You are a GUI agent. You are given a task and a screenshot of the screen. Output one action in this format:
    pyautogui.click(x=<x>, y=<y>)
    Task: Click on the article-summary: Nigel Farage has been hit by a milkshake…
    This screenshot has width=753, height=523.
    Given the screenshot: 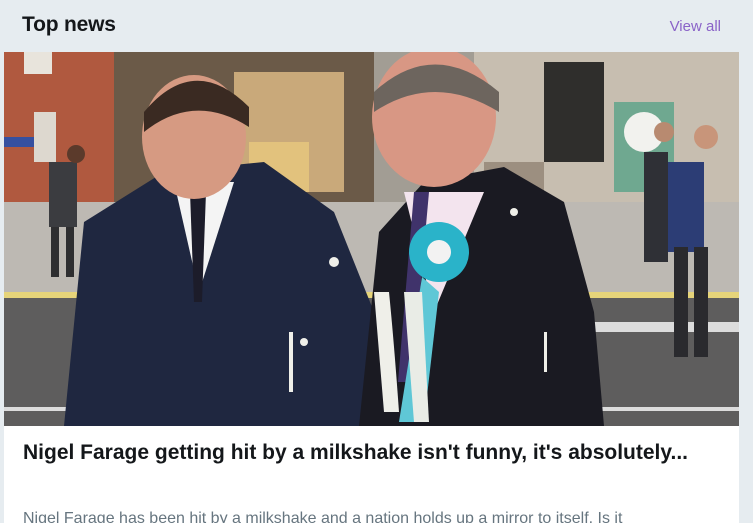 What is the action you would take?
    pyautogui.click(x=323, y=516)
    